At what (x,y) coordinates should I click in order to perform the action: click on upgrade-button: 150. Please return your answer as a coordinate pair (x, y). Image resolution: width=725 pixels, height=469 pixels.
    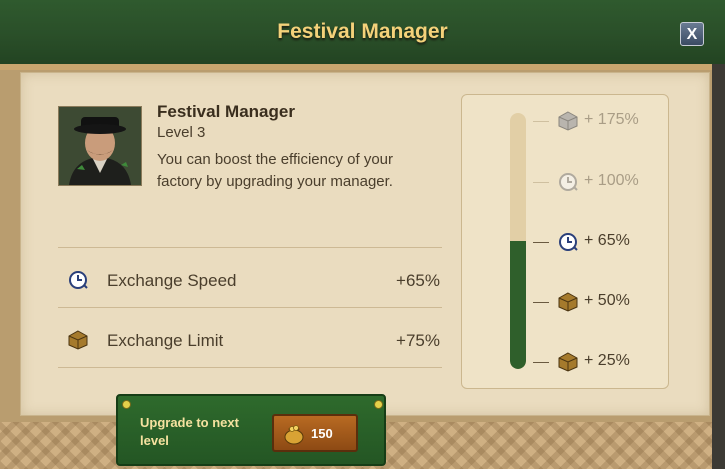
    Looking at the image, I should click on (315, 433).